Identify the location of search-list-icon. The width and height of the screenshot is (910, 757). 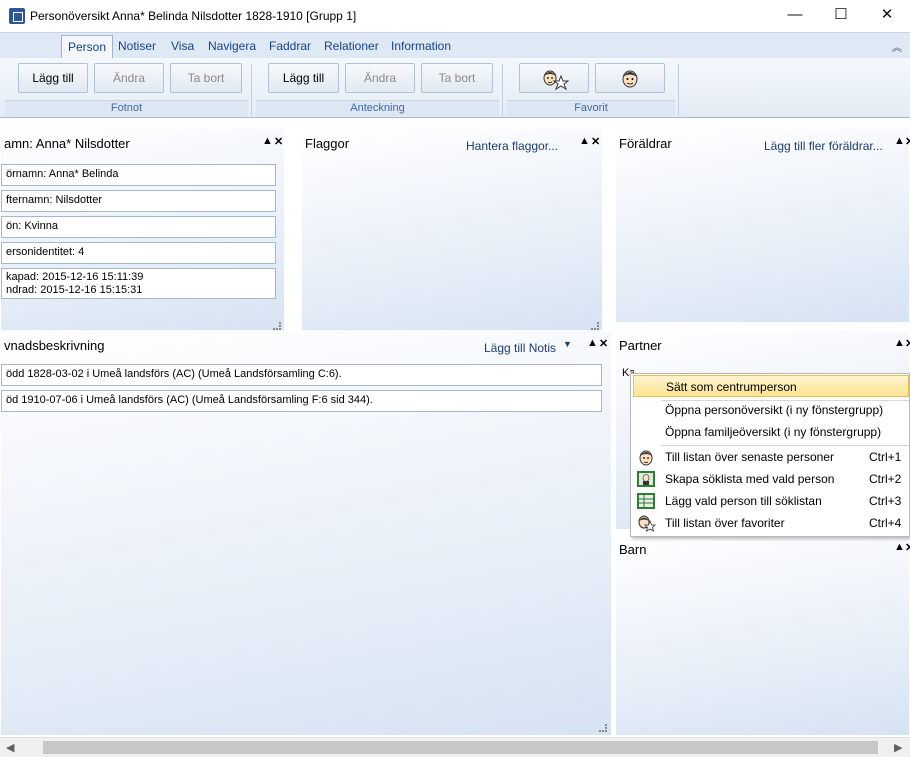
(646, 479).